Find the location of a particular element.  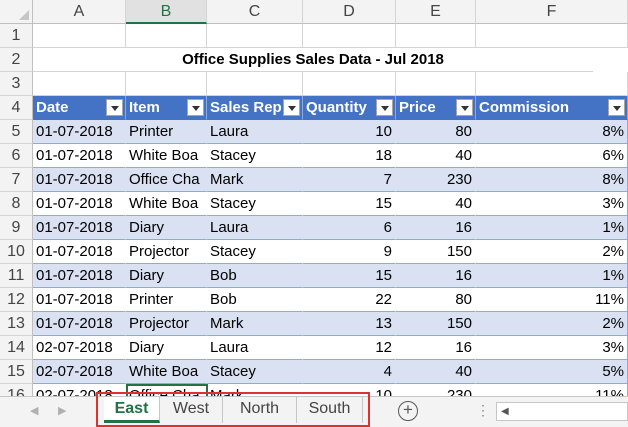

table-cell: 6 is located at coordinates (349, 228).